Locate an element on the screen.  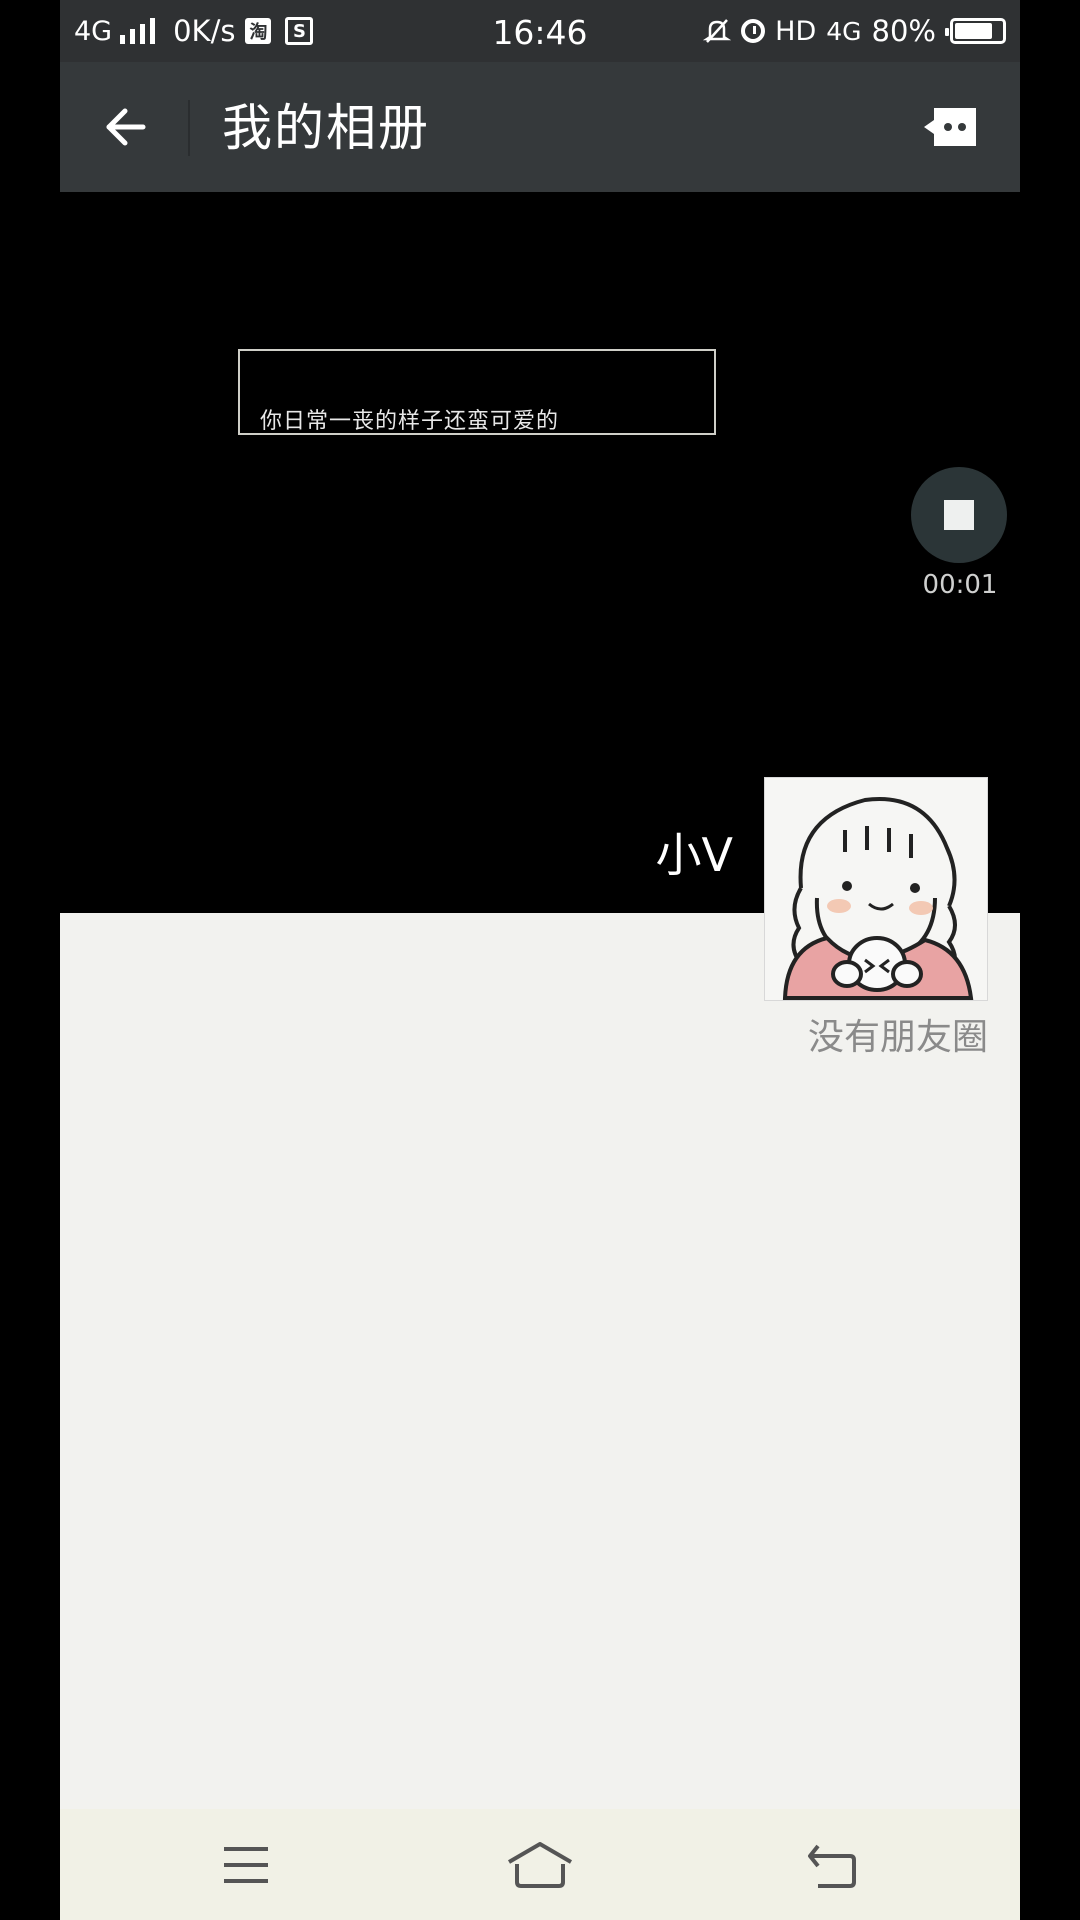
stop-button is located at coordinates (959, 515).